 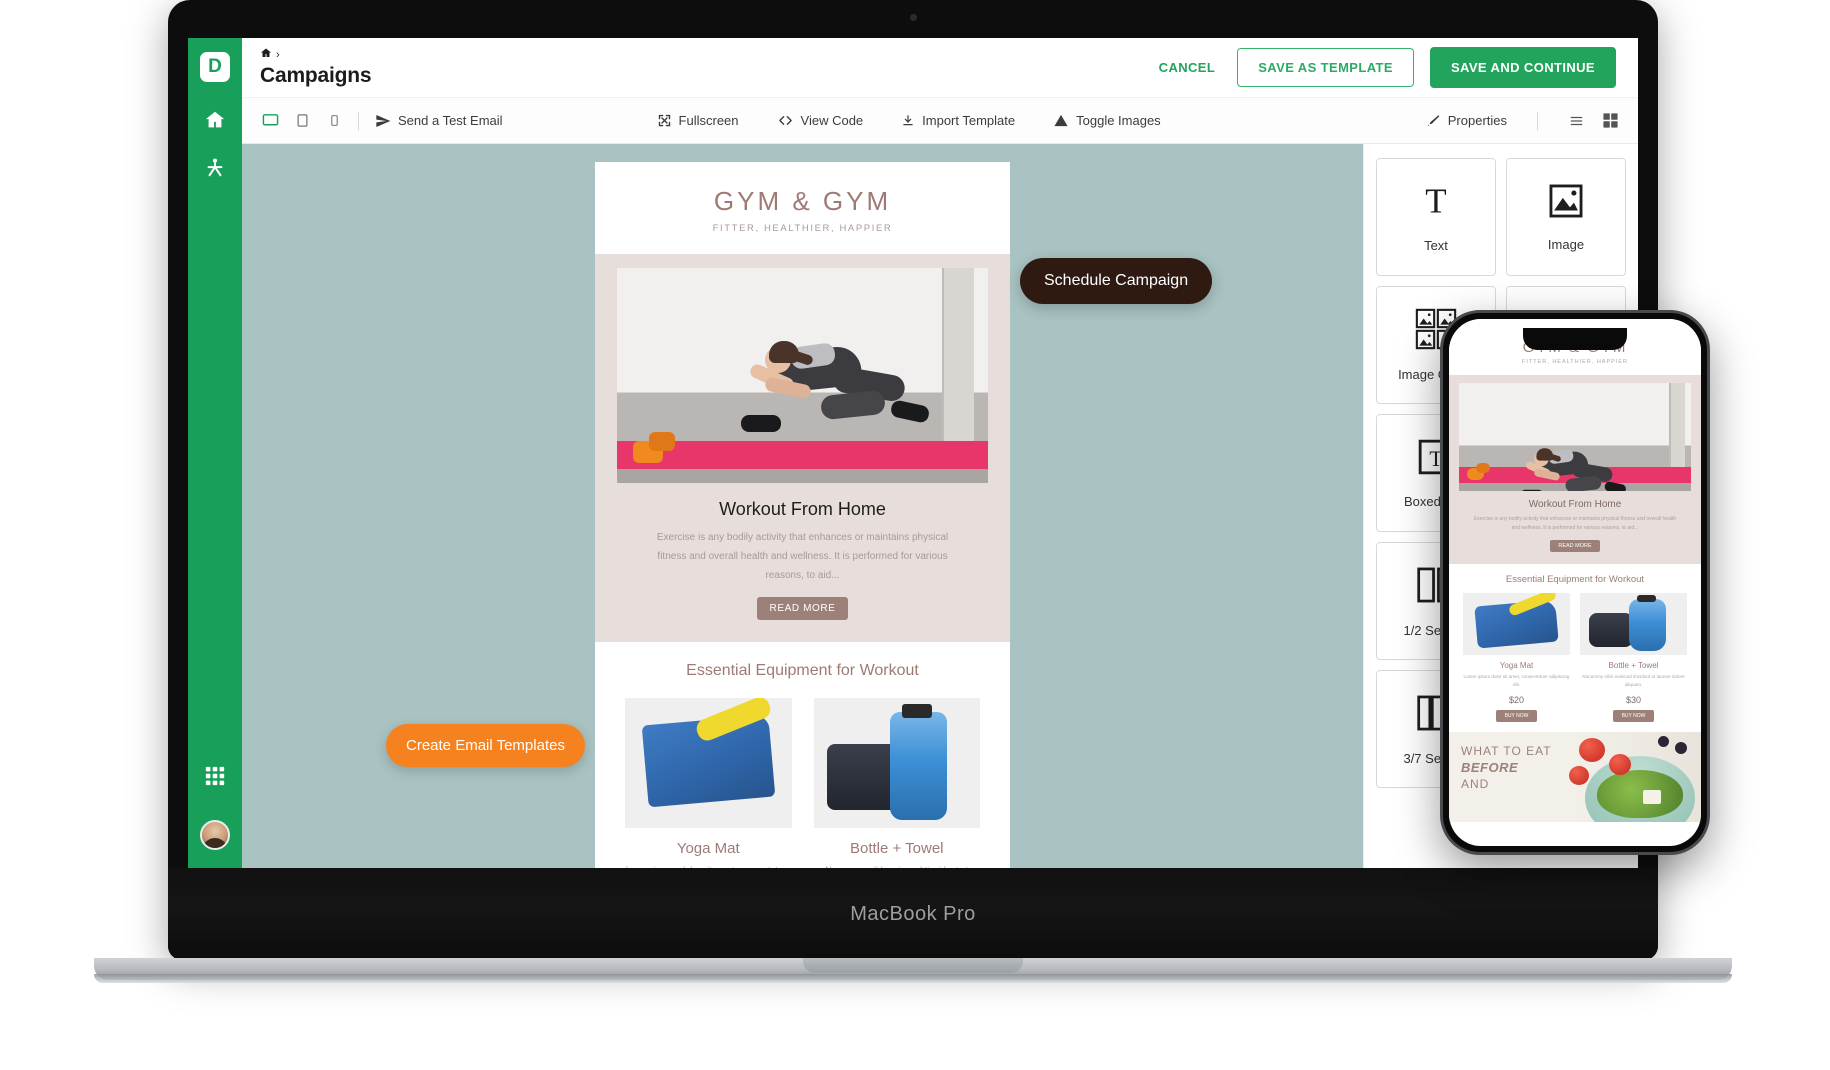 What do you see at coordinates (1118, 120) in the screenshot?
I see `toggle-images-label: Toggle Images` at bounding box center [1118, 120].